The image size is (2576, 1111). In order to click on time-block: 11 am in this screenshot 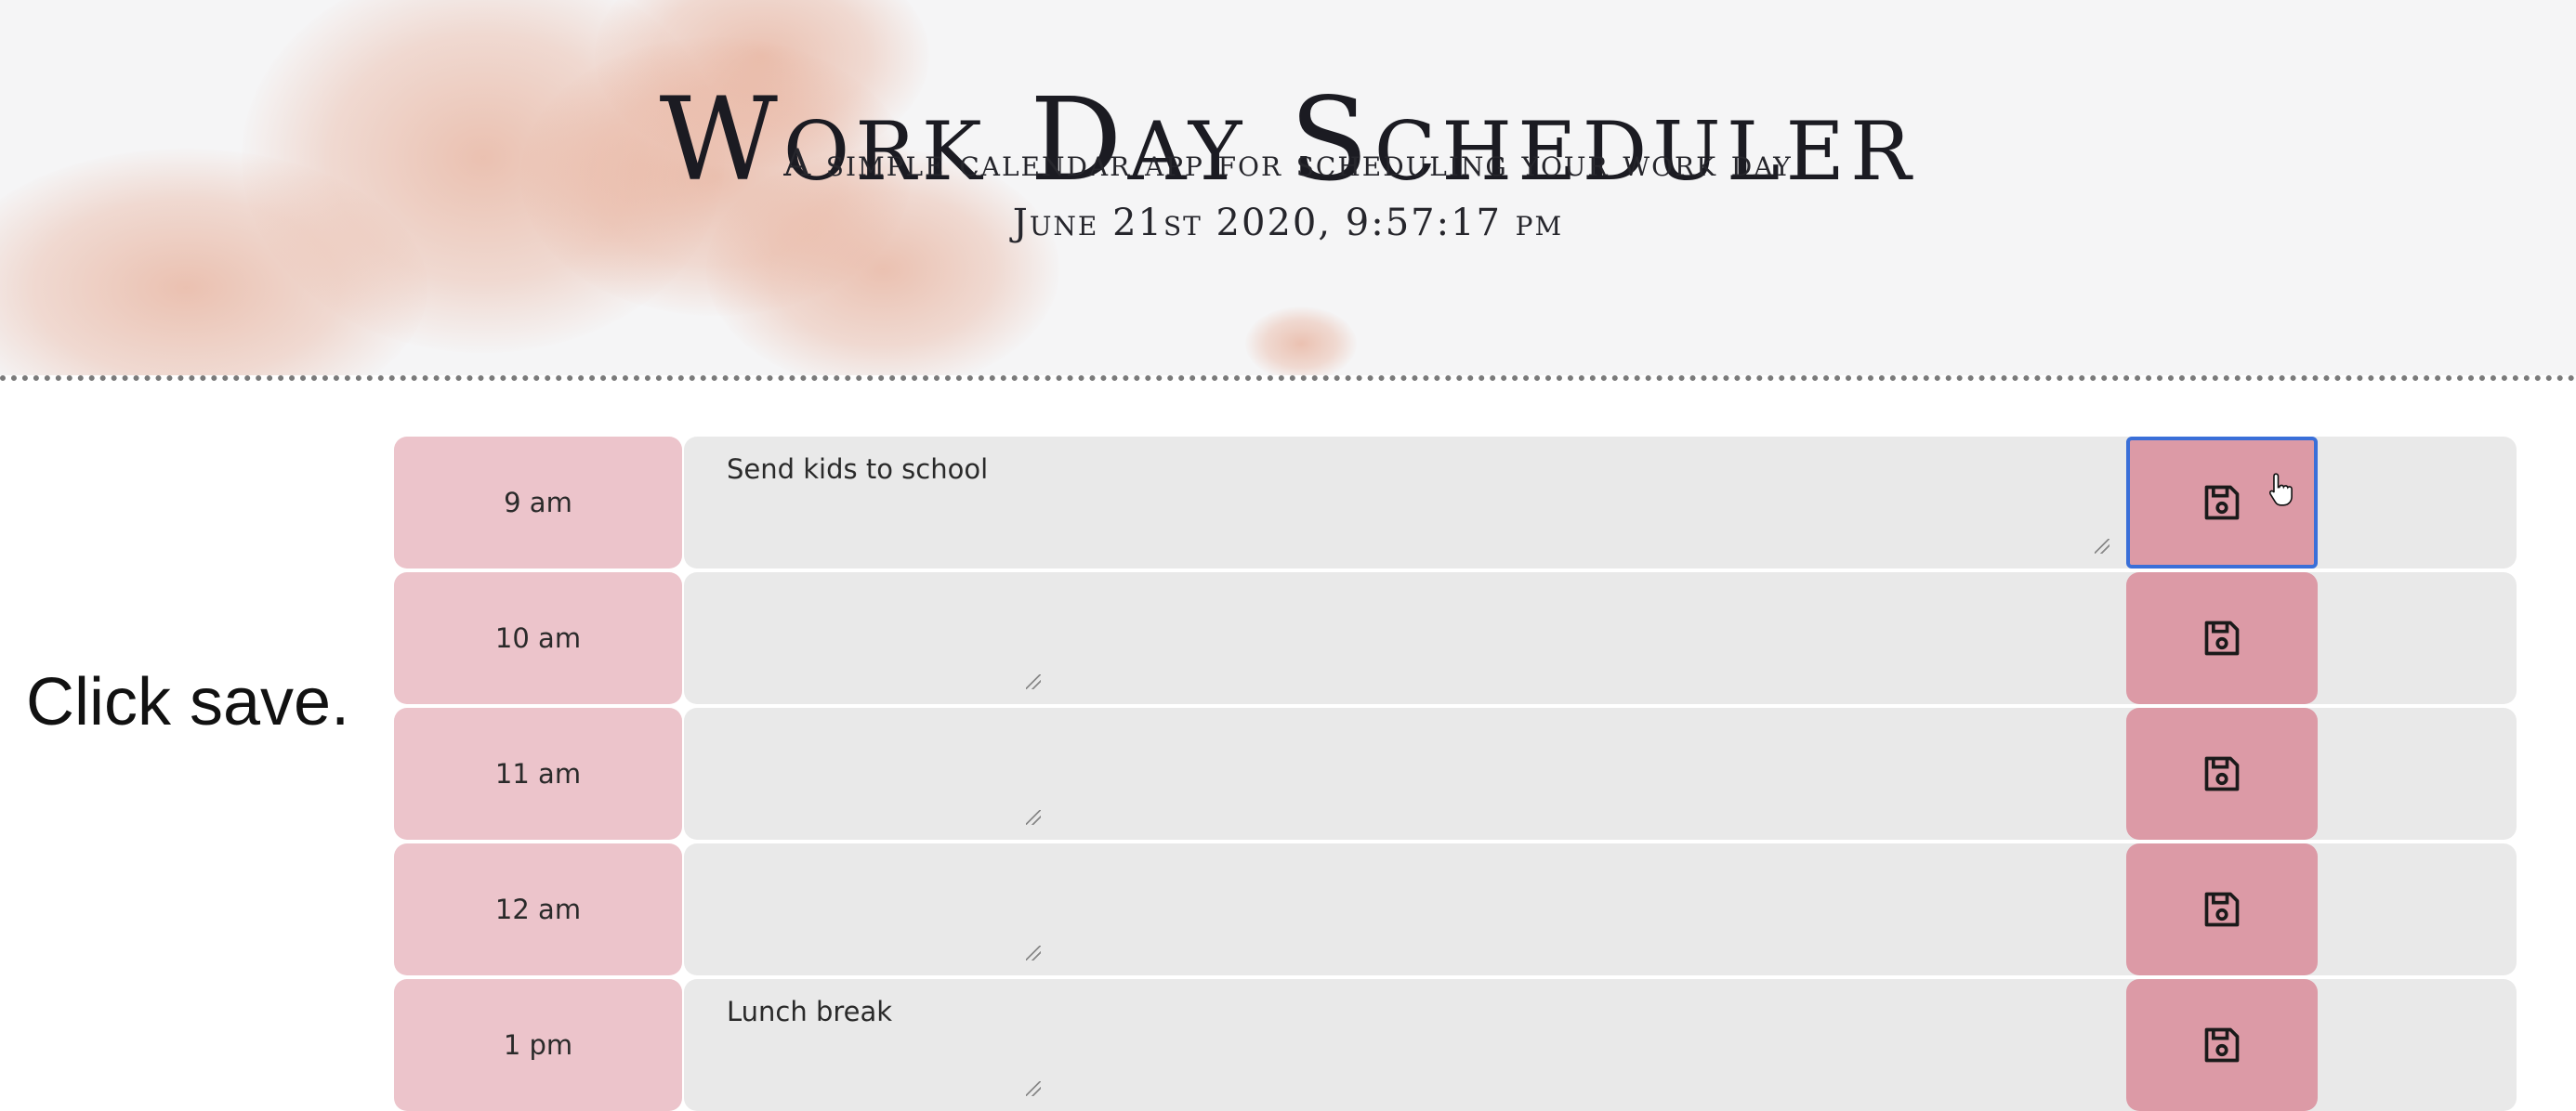, I will do `click(1455, 774)`.